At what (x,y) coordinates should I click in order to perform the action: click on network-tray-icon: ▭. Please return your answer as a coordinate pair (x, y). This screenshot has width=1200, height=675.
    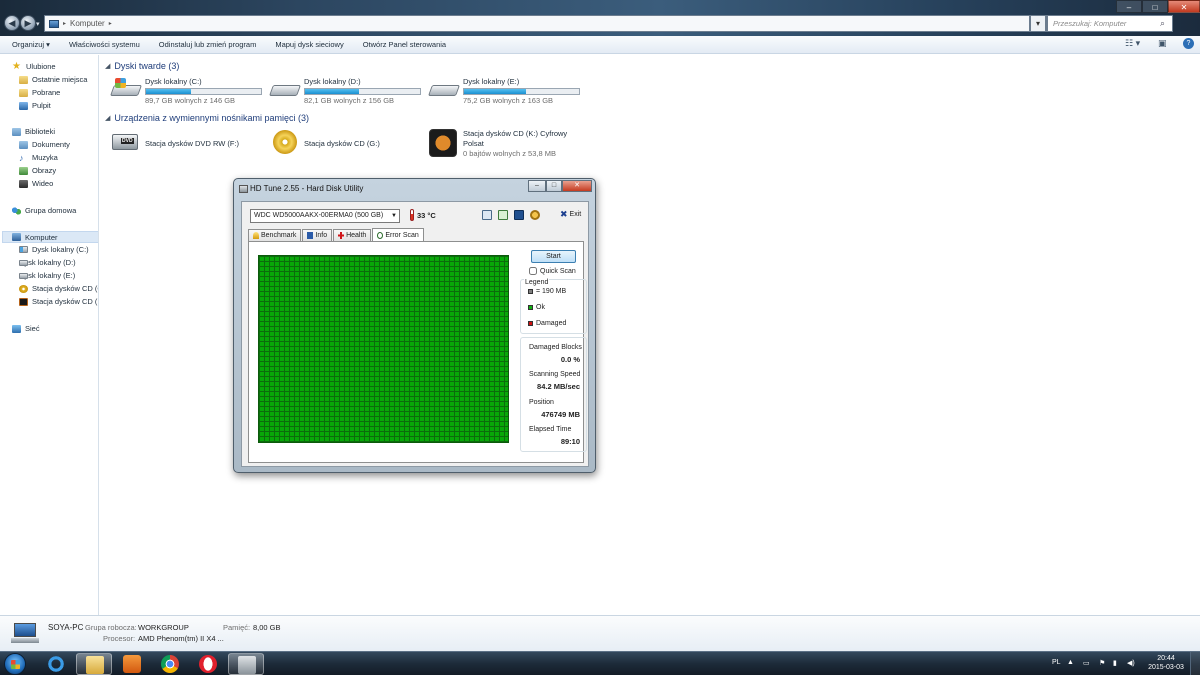
    Looking at the image, I should click on (1086, 663).